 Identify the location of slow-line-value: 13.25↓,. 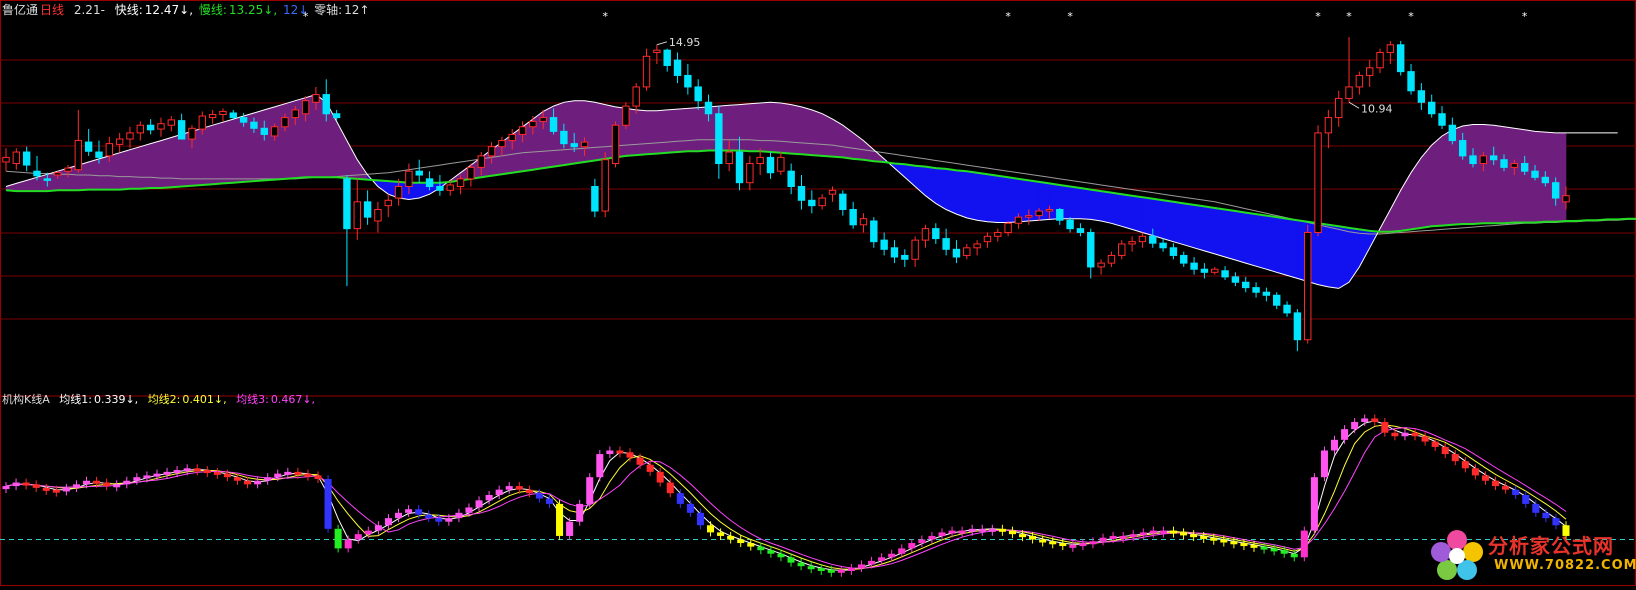
(253, 10).